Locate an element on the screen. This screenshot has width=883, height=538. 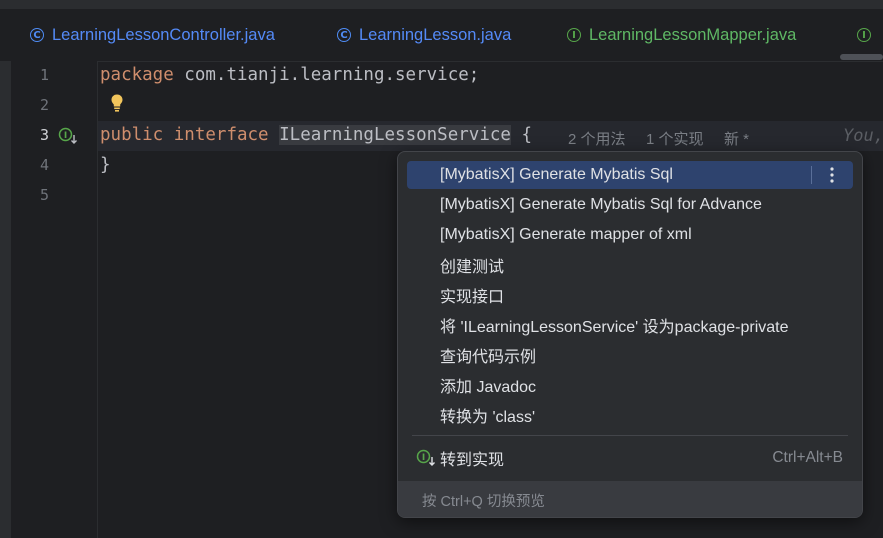
line-number: 2 is located at coordinates (44, 105).